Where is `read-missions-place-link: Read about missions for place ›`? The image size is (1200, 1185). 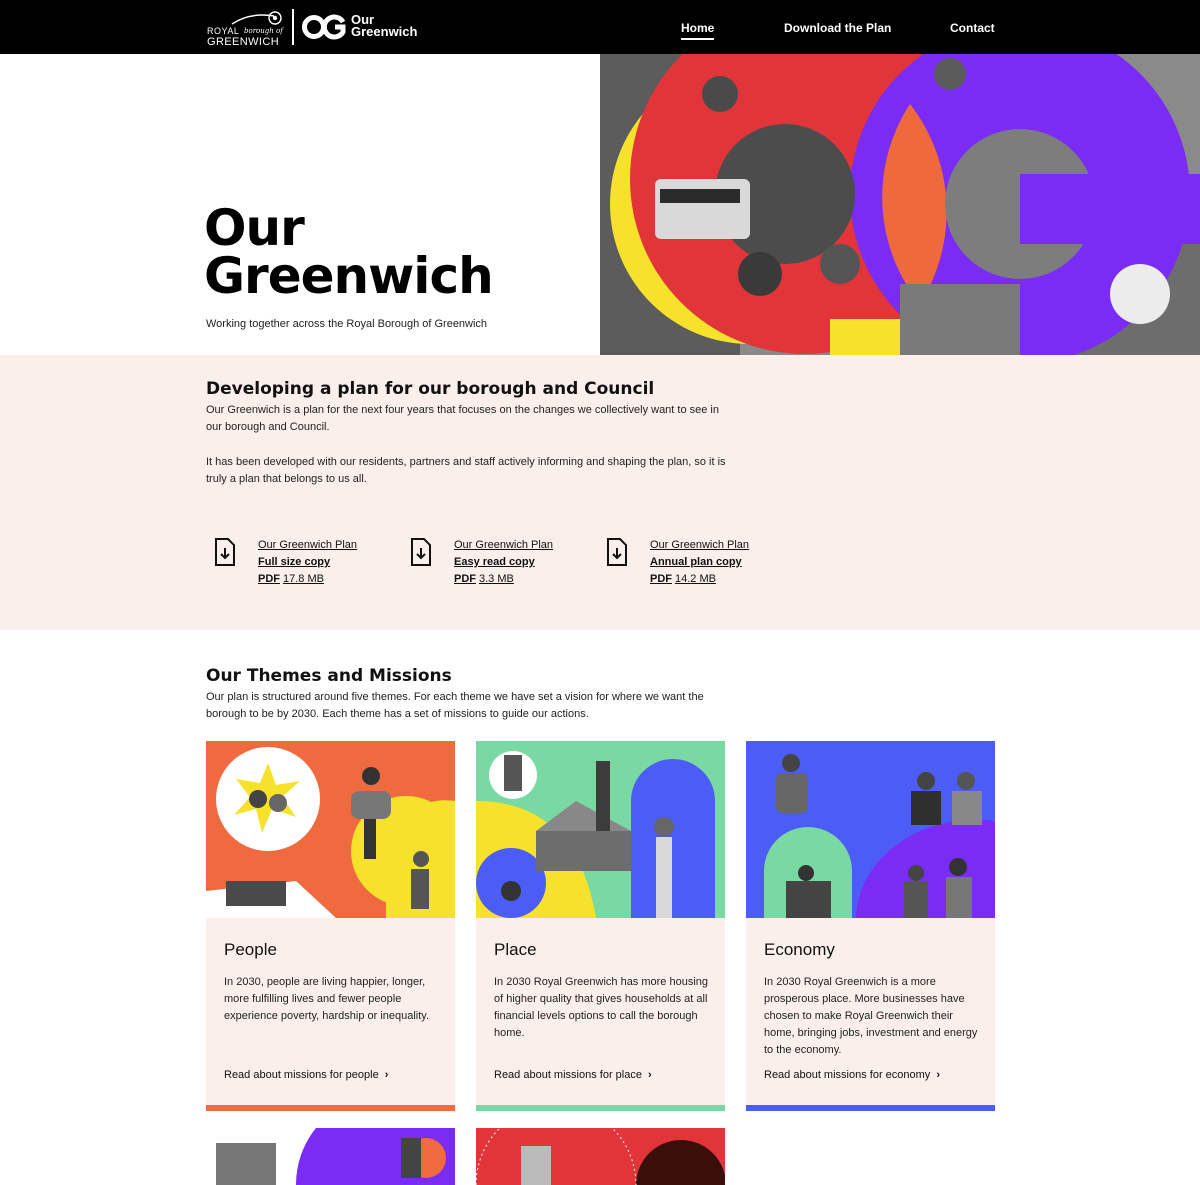
read-missions-place-link: Read about missions for place › is located at coordinates (573, 1075).